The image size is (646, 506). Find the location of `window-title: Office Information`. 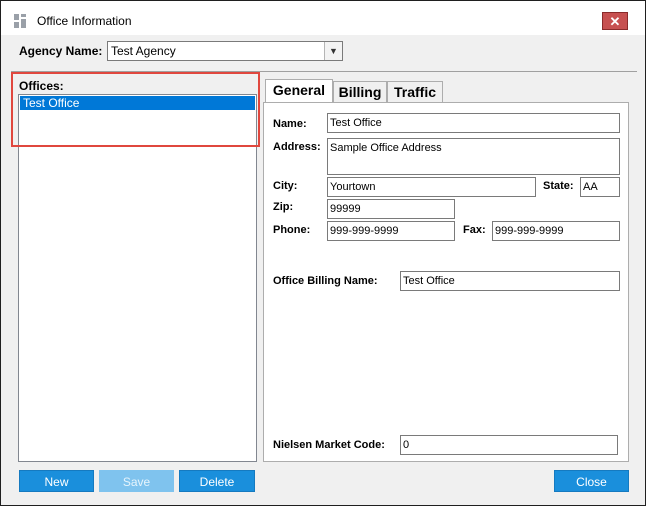

window-title: Office Information is located at coordinates (84, 21).